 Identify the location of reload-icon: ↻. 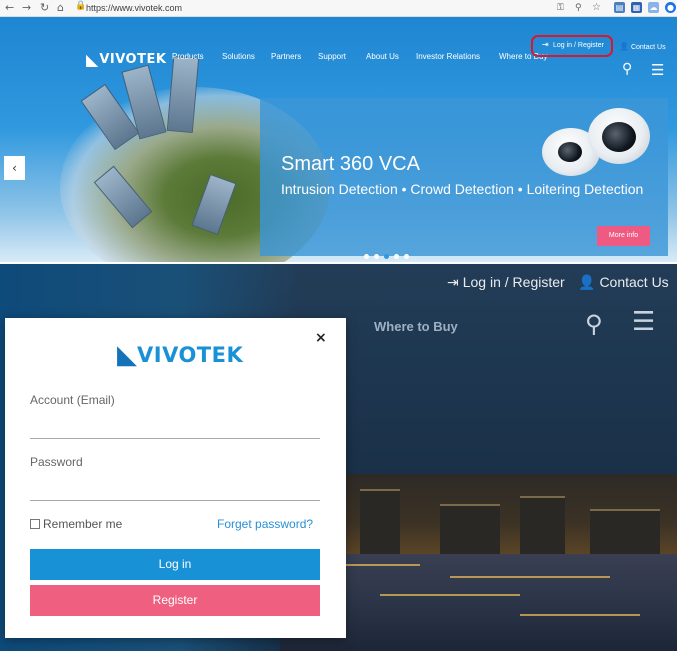
(44, 8).